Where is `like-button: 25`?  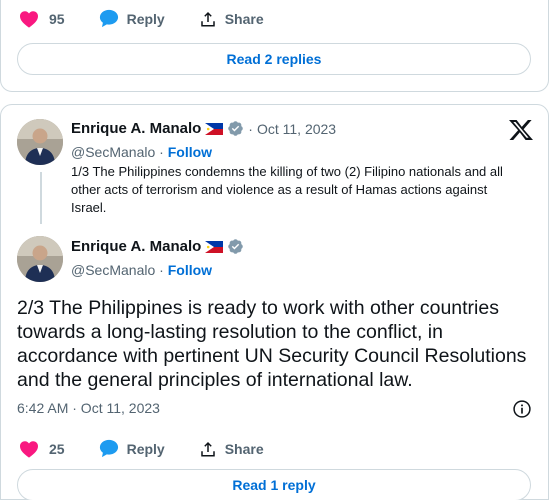
like-button: 25 is located at coordinates (42, 449).